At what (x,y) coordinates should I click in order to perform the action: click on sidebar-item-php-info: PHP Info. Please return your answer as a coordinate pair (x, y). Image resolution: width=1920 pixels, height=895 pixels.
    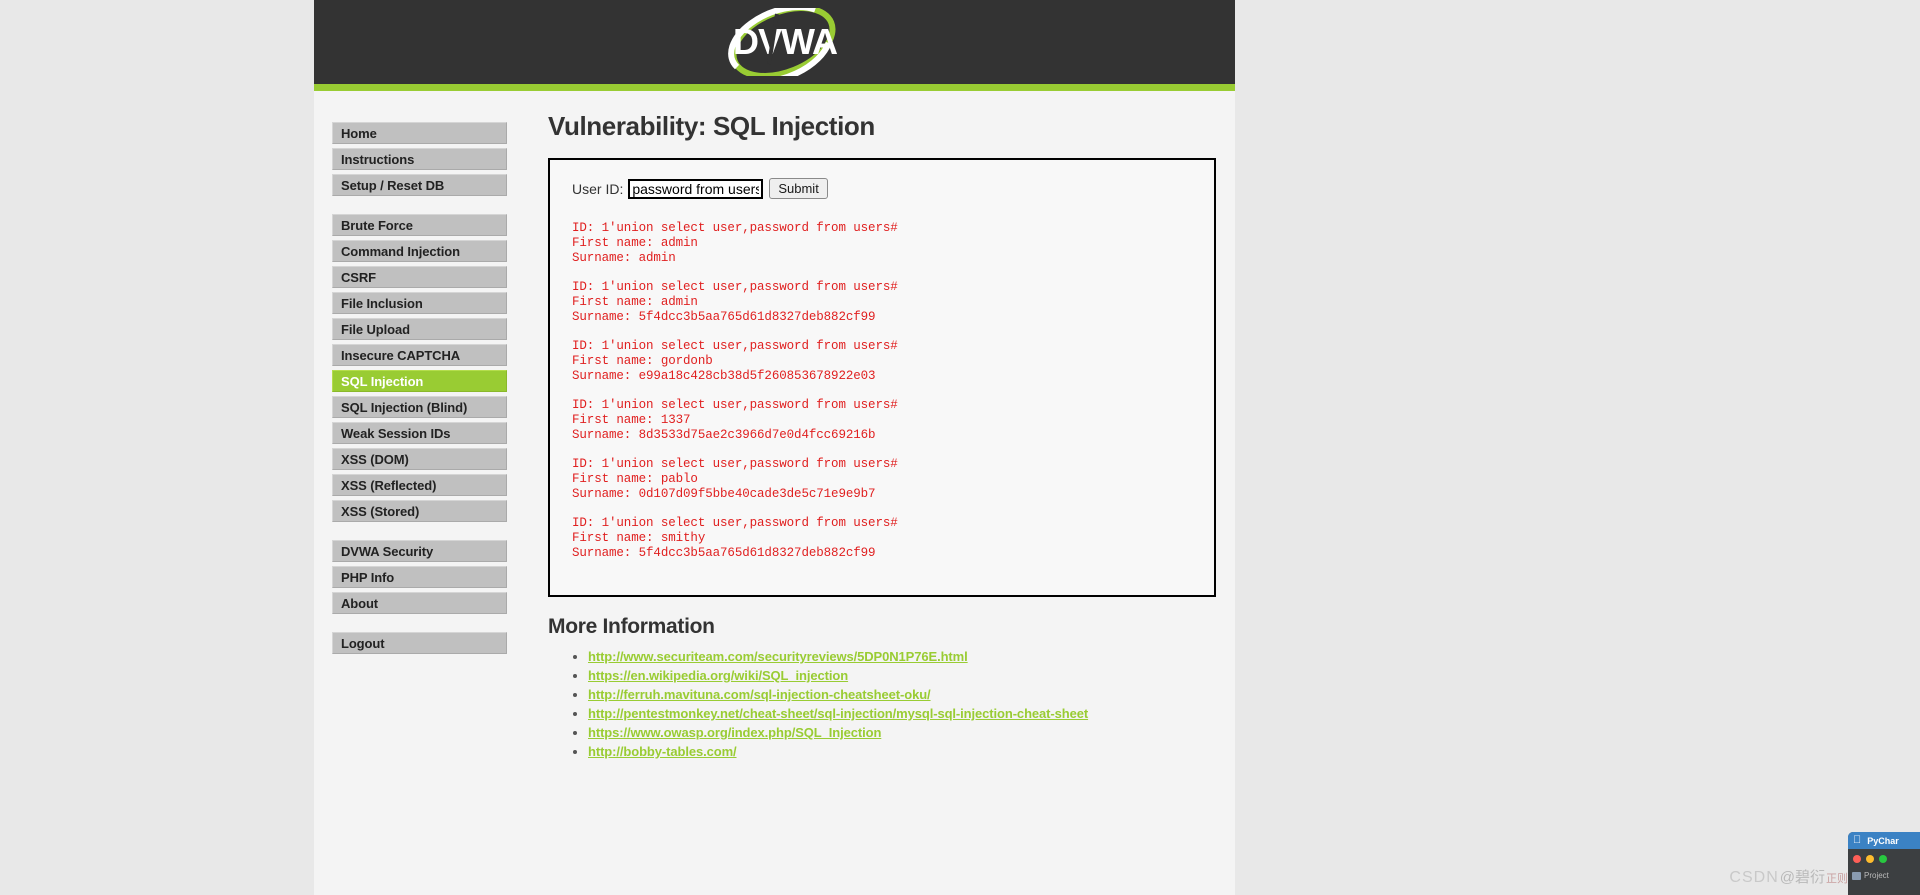
    Looking at the image, I should click on (419, 577).